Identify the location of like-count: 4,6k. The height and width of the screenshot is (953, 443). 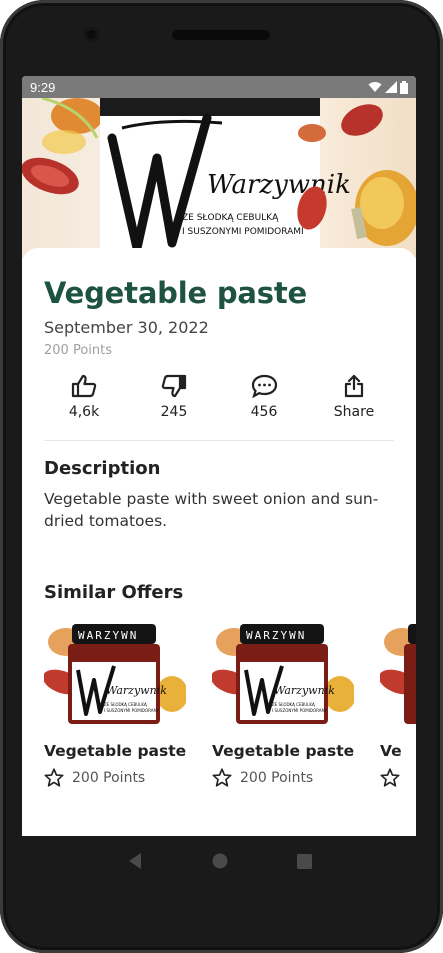
(84, 412).